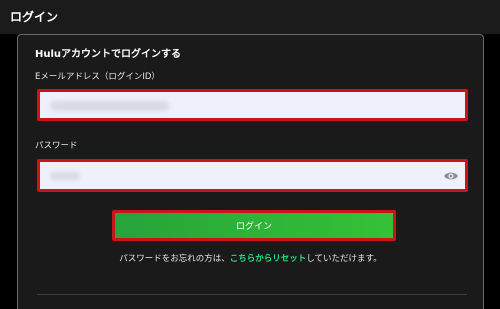 Image resolution: width=500 pixels, height=309 pixels. What do you see at coordinates (110, 106) in the screenshot?
I see `email-masked-value` at bounding box center [110, 106].